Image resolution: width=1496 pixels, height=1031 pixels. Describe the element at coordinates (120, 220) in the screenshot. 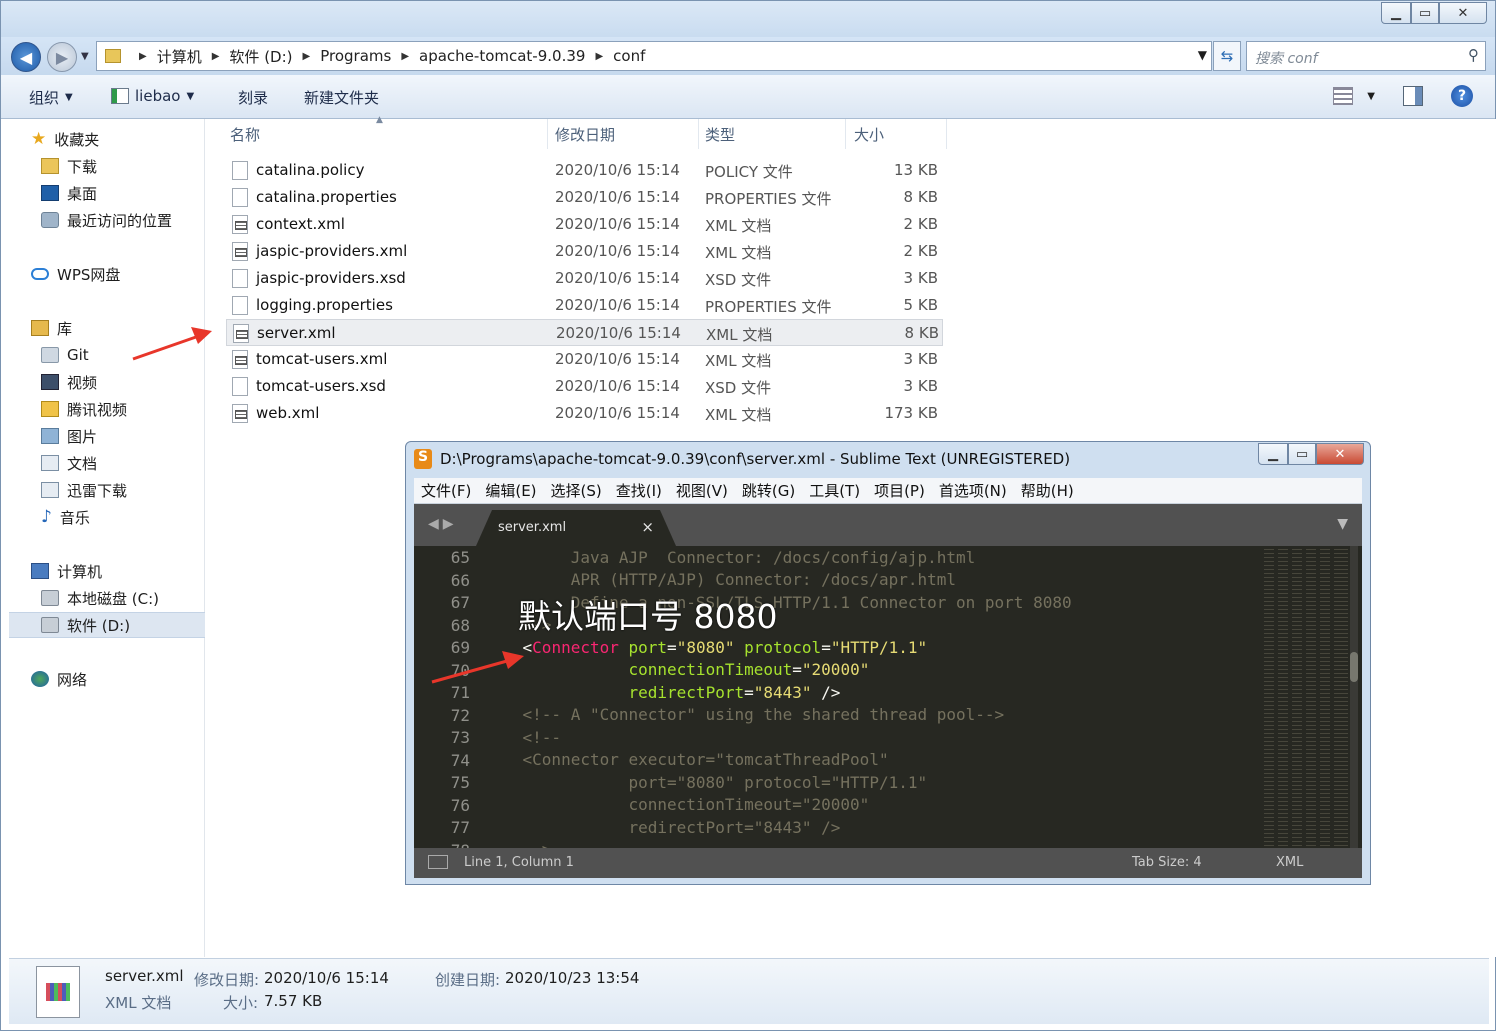

I see `nav-recent-label: 最近访问的位置` at that location.